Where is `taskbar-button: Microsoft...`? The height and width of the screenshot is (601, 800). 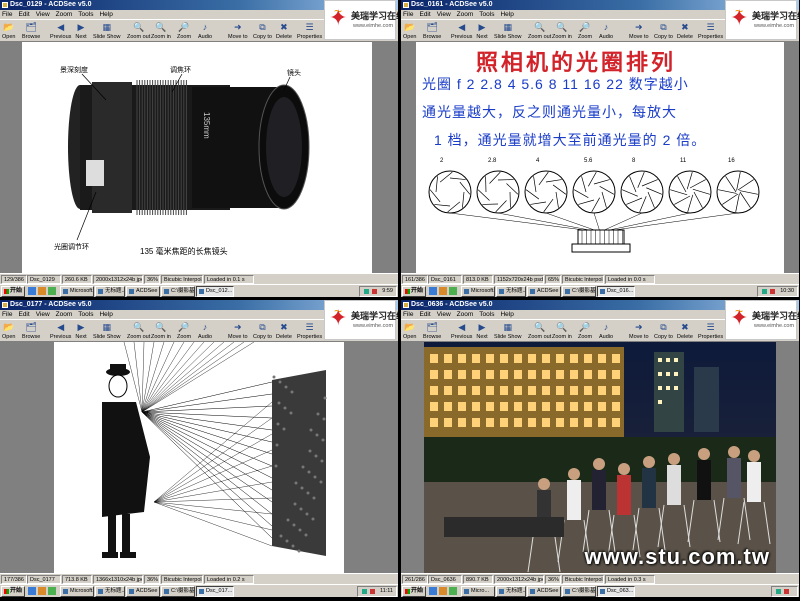 taskbar-button: Microsoft... is located at coordinates (478, 291).